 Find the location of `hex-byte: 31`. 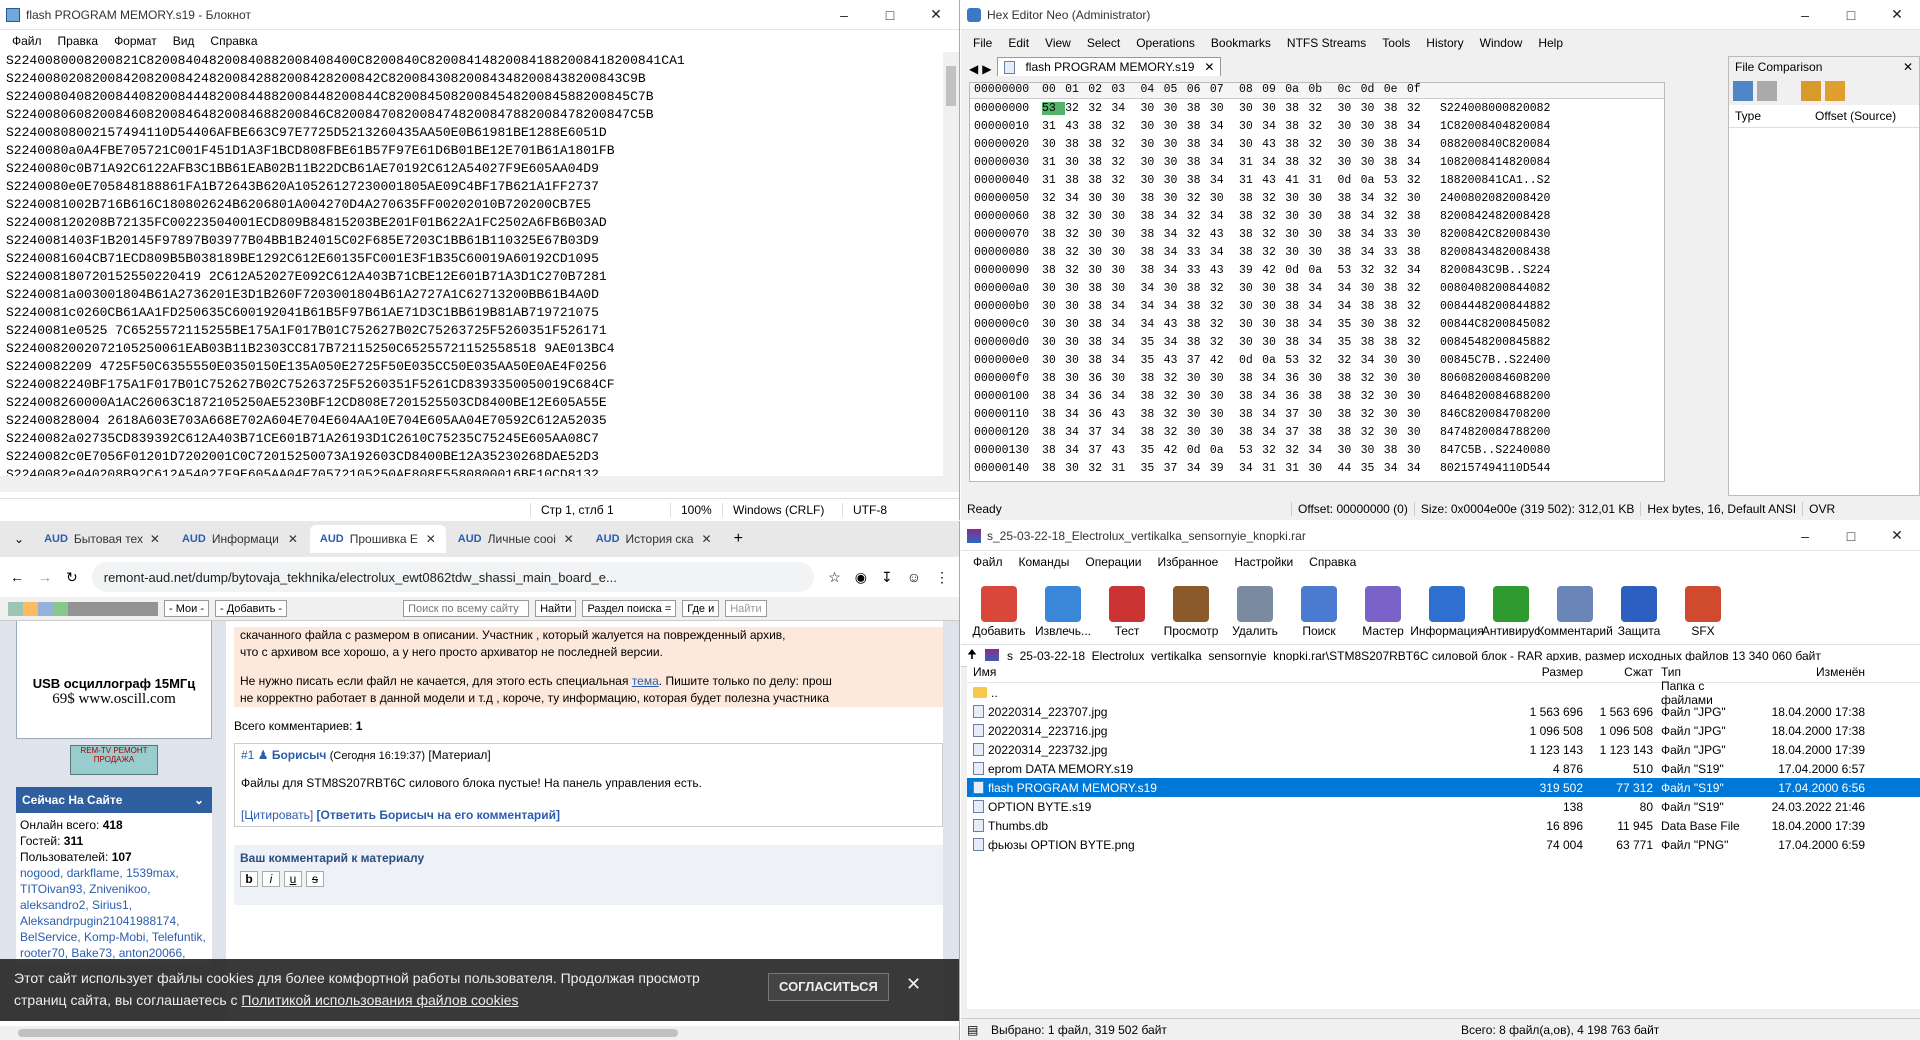

hex-byte: 31 is located at coordinates (1296, 468).